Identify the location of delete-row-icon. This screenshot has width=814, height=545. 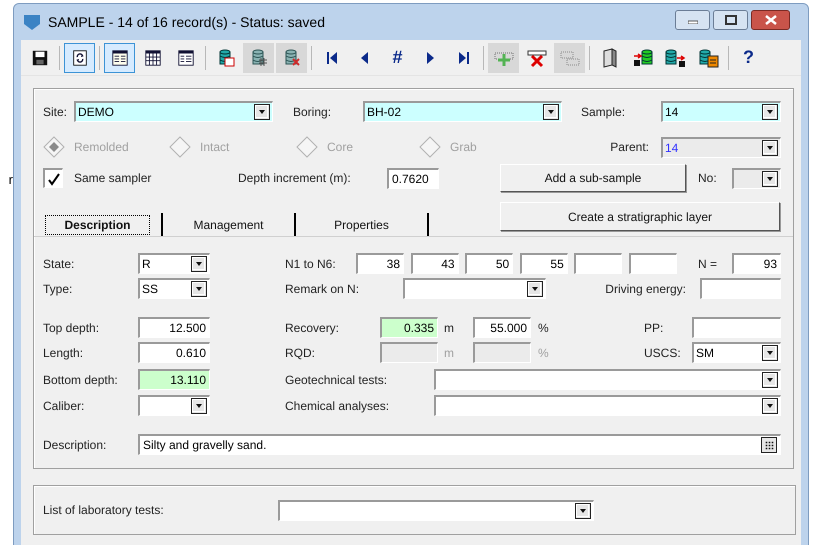
(536, 58).